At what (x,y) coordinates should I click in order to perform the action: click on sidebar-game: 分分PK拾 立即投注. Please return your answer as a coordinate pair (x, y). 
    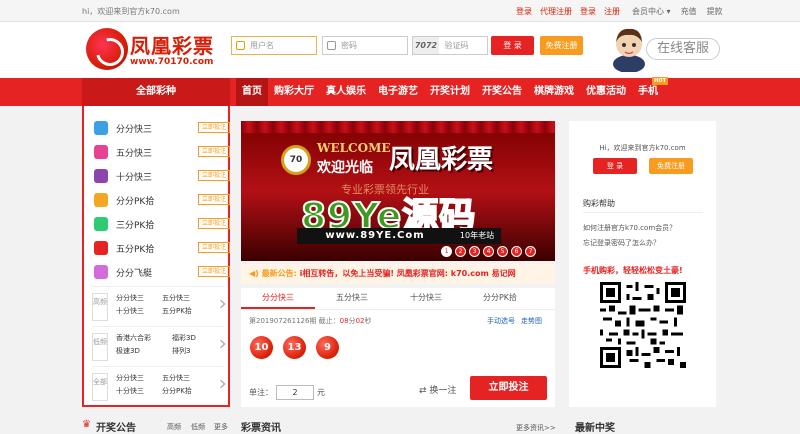
    Looking at the image, I should click on (161, 200).